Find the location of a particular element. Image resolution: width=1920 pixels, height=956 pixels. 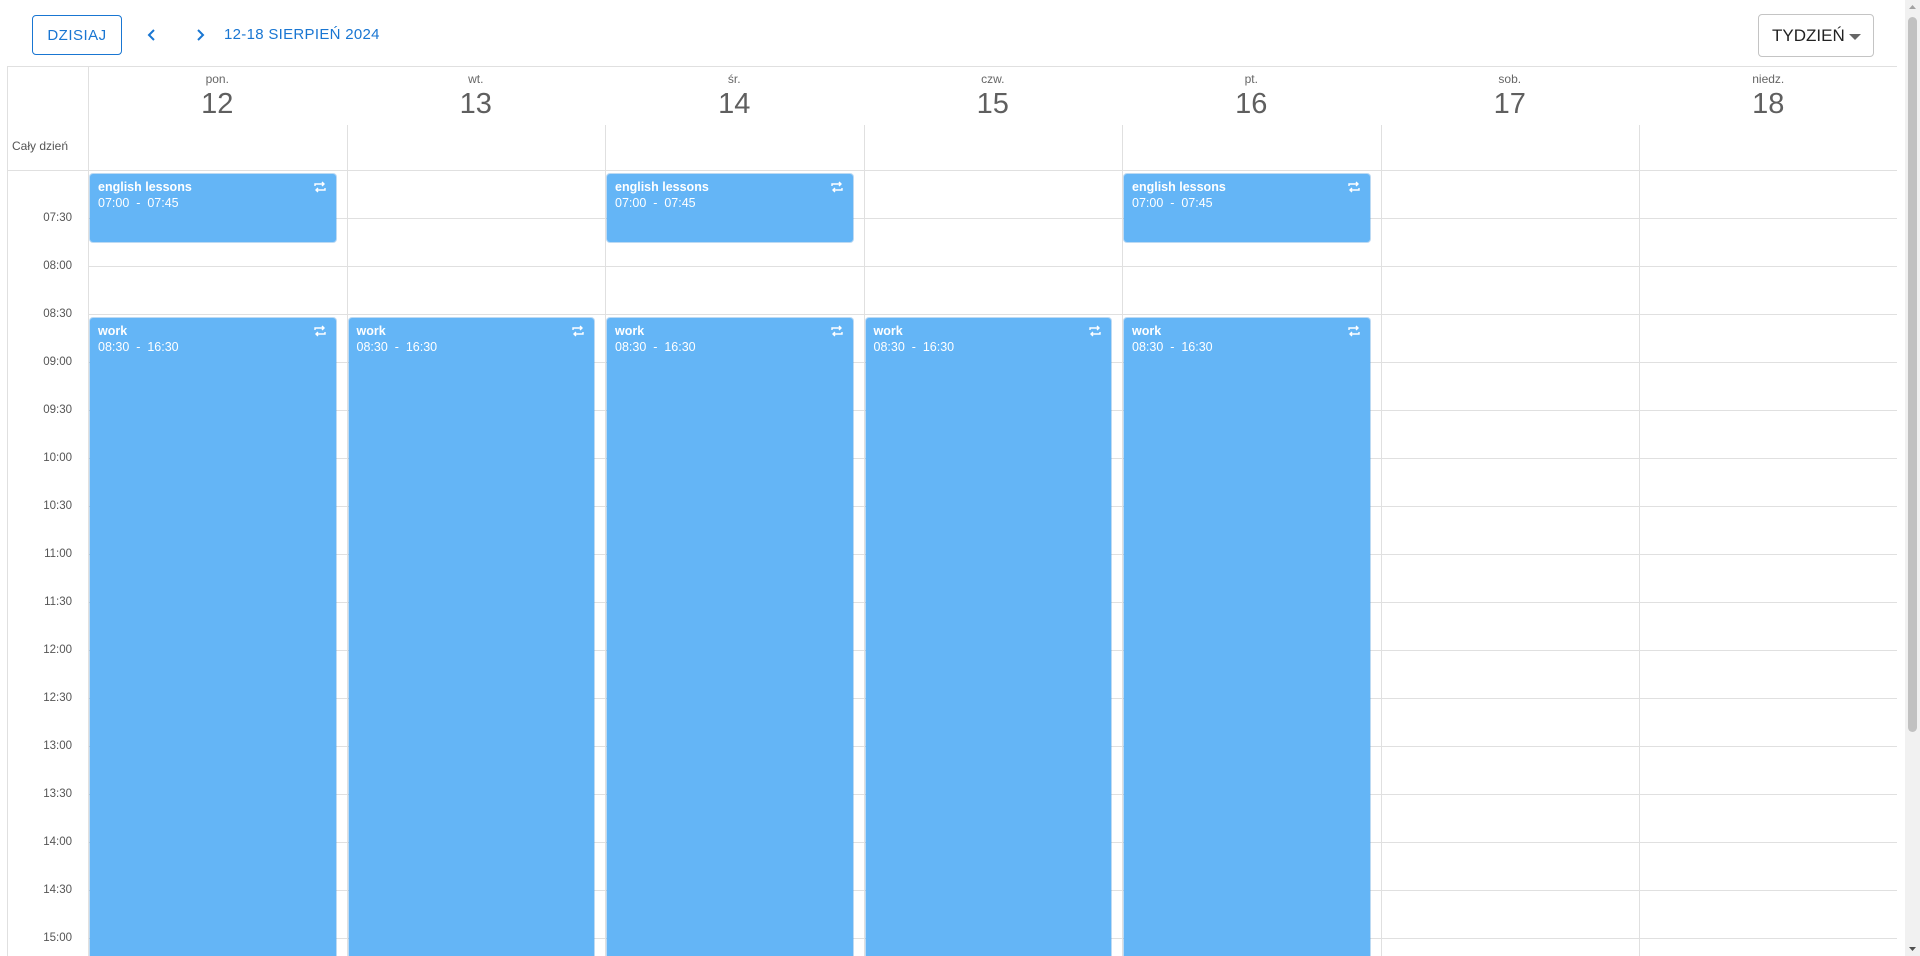

day-name: sob. is located at coordinates (1510, 79).